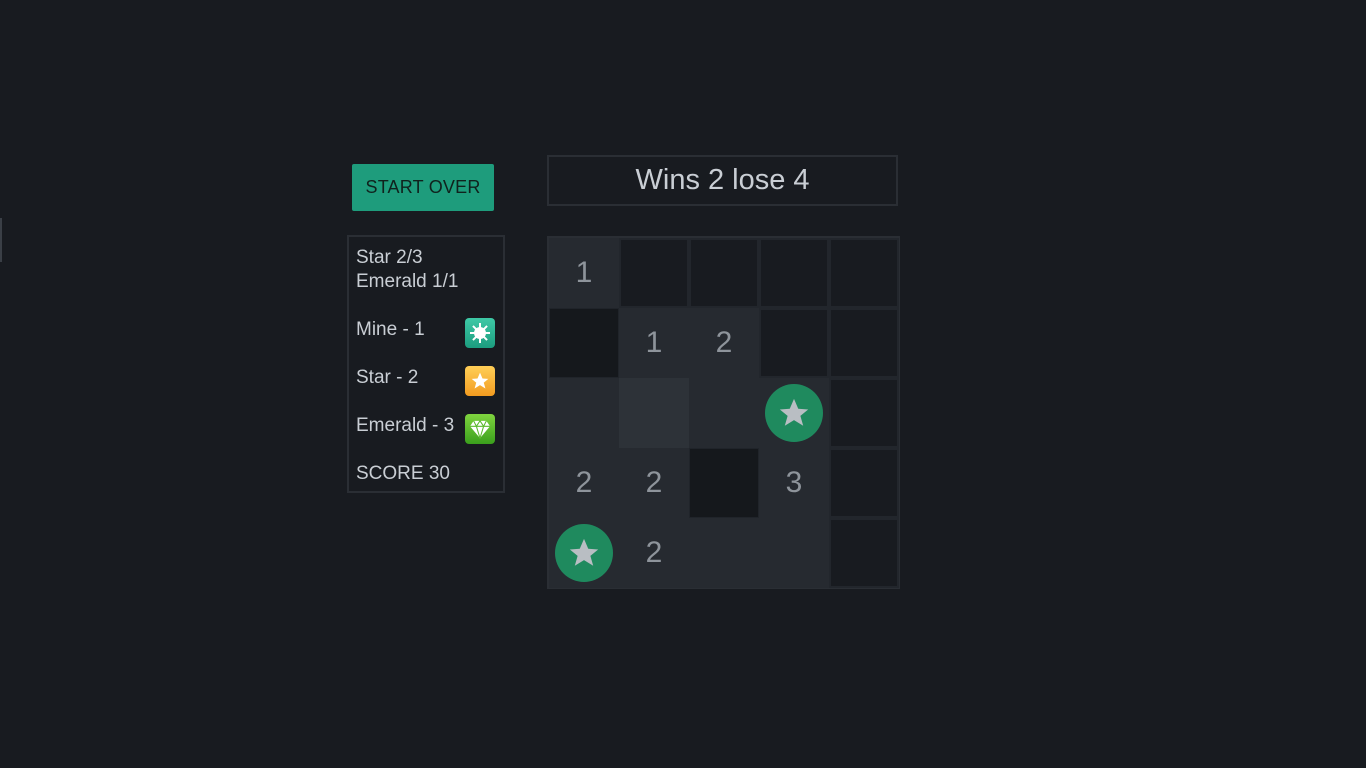  Describe the element at coordinates (480, 429) in the screenshot. I see `emerald-icon` at that location.